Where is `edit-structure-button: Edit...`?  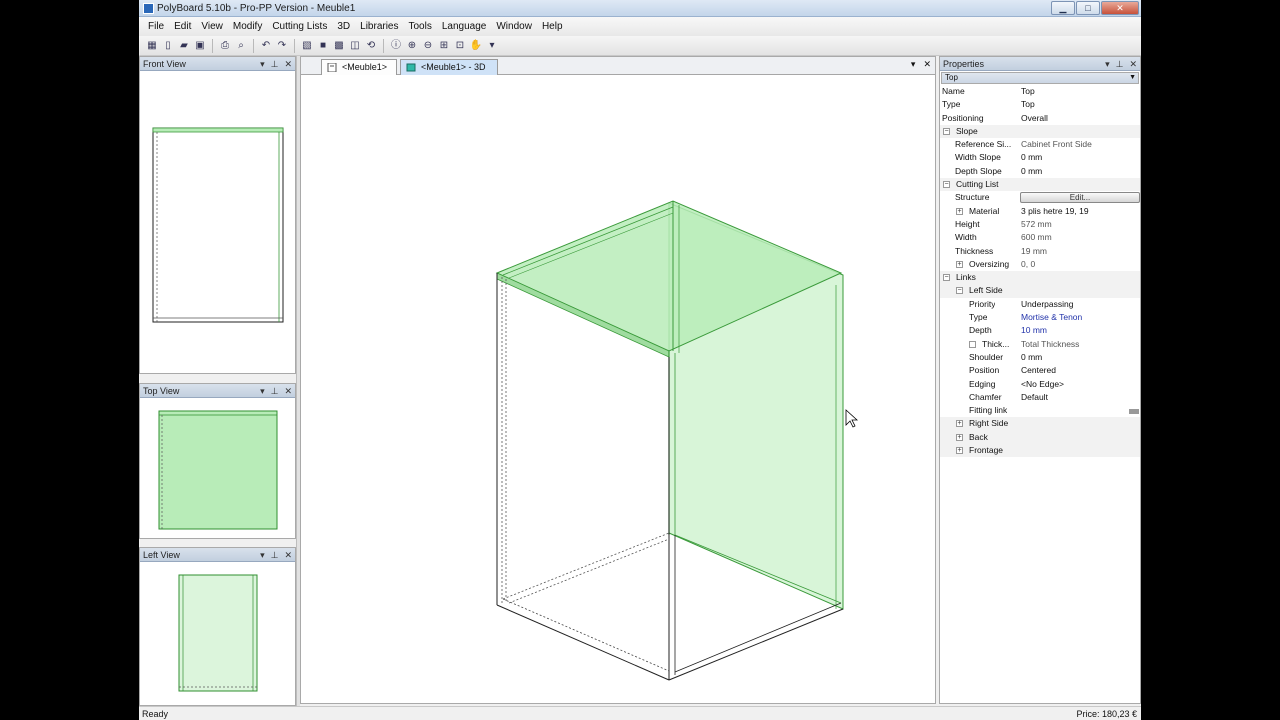
edit-structure-button: Edit... is located at coordinates (1080, 198).